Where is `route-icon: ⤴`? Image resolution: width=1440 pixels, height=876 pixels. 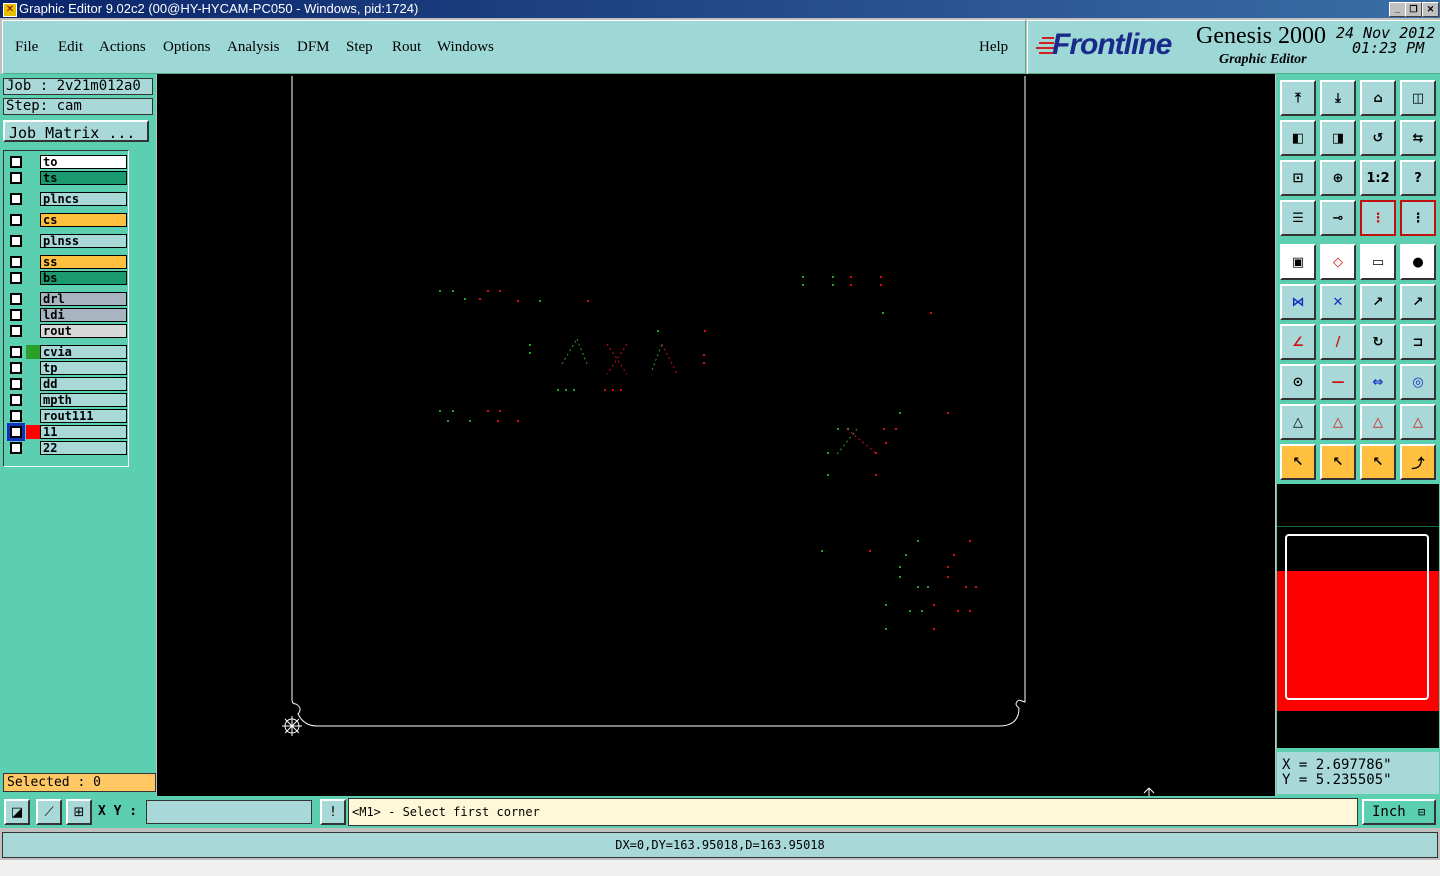
route-icon: ⤴ is located at coordinates (1418, 462).